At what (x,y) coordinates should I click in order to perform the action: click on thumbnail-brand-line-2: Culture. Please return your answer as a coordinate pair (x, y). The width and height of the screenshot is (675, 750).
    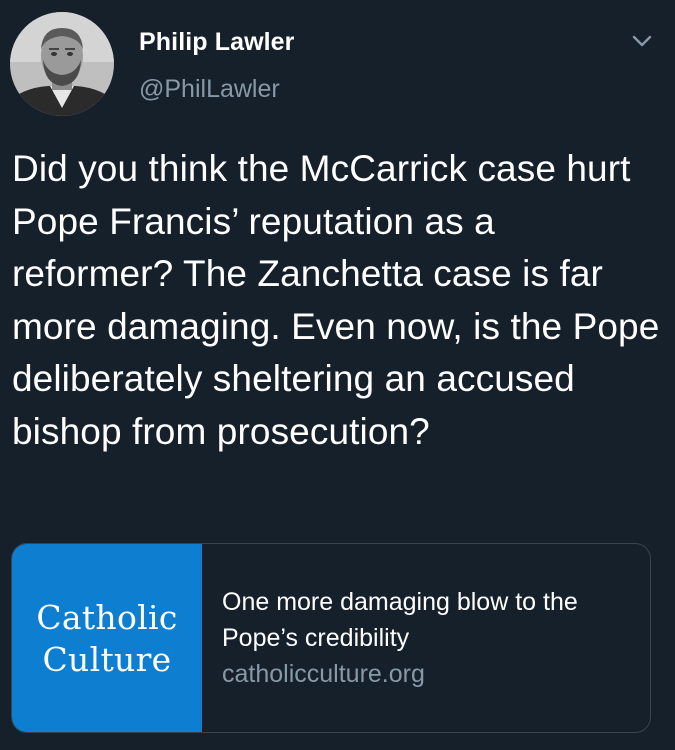
    Looking at the image, I should click on (107, 659).